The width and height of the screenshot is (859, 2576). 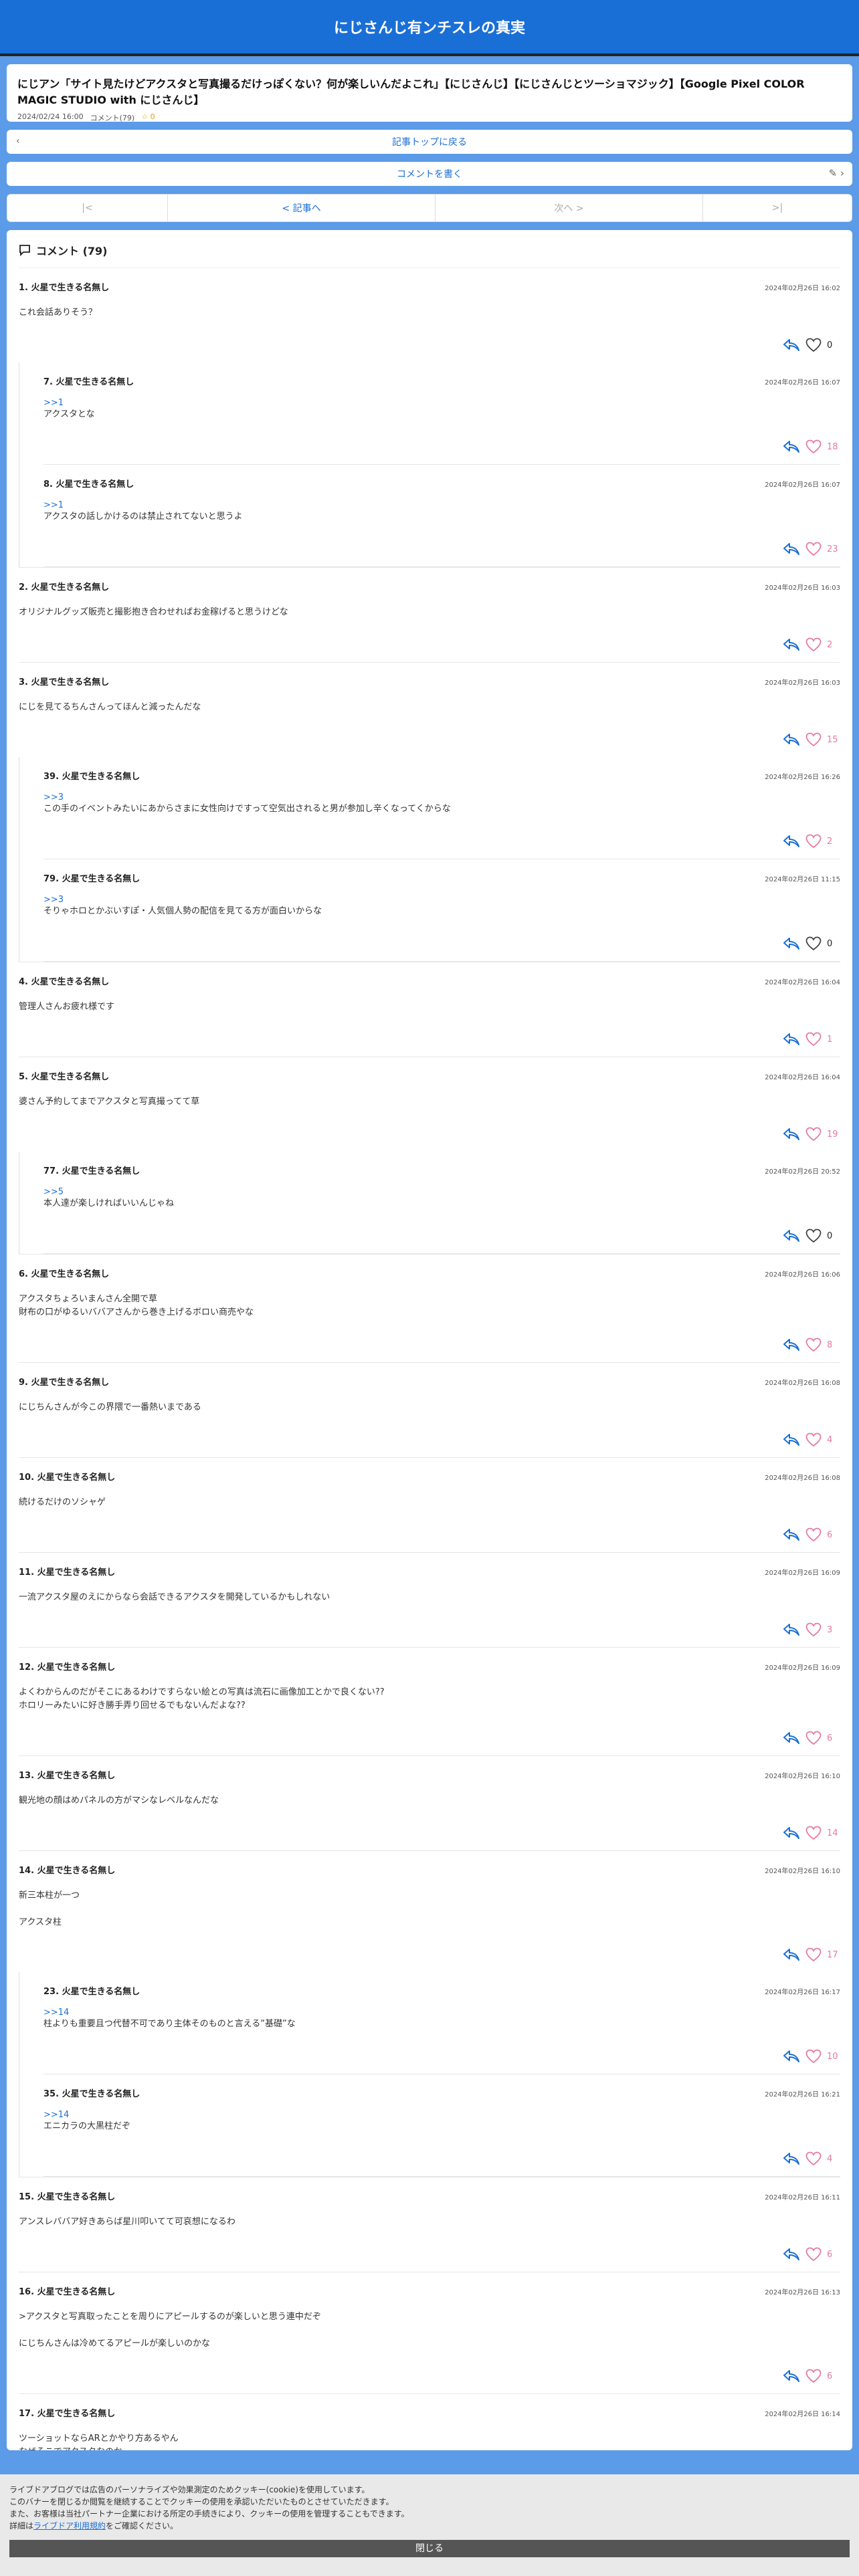 What do you see at coordinates (429, 174) in the screenshot?
I see `write-comment-button: コメントを書く ✎ ›` at bounding box center [429, 174].